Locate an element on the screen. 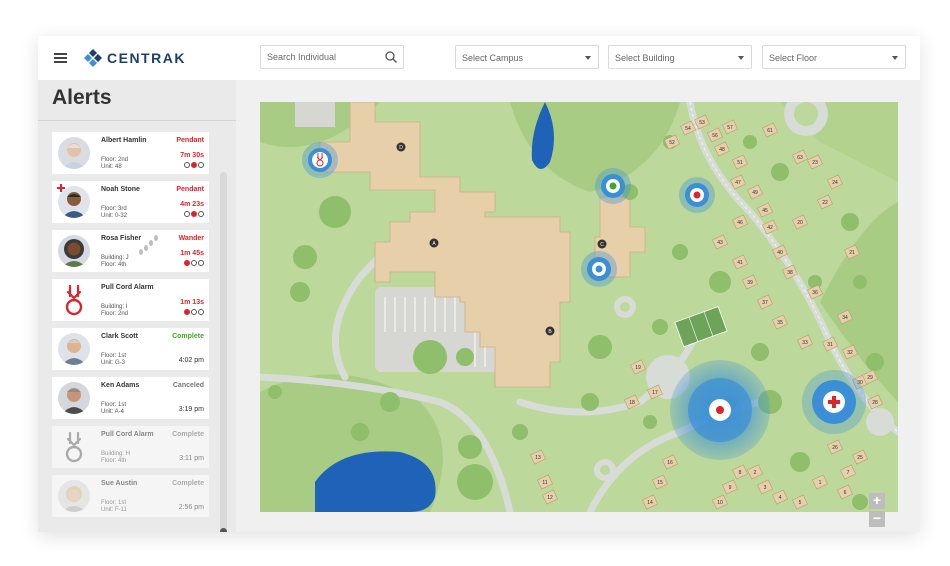  alert-name: Sue Austin is located at coordinates (119, 483).